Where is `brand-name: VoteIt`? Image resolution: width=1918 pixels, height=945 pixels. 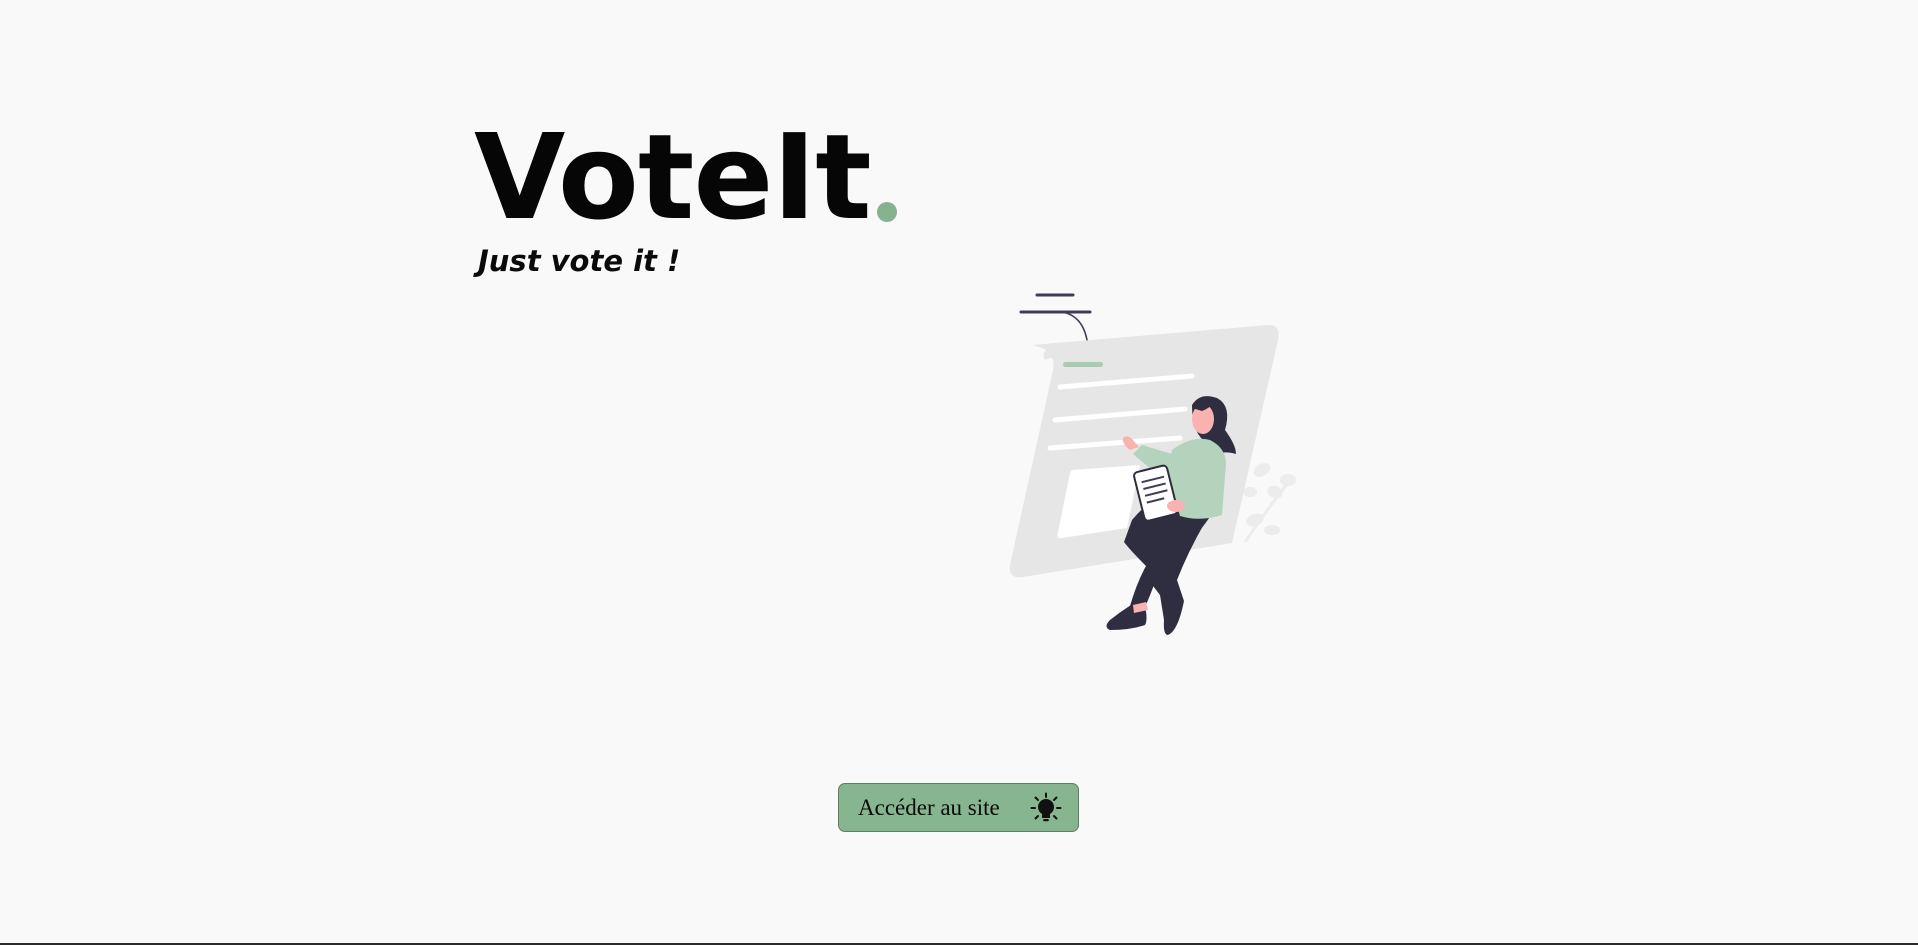 brand-name: VoteIt is located at coordinates (673, 177).